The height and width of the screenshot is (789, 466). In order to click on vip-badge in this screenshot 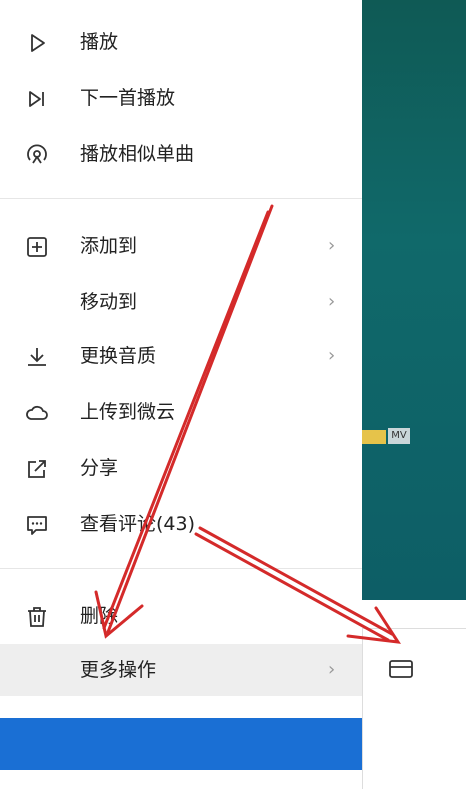, I will do `click(372, 437)`.